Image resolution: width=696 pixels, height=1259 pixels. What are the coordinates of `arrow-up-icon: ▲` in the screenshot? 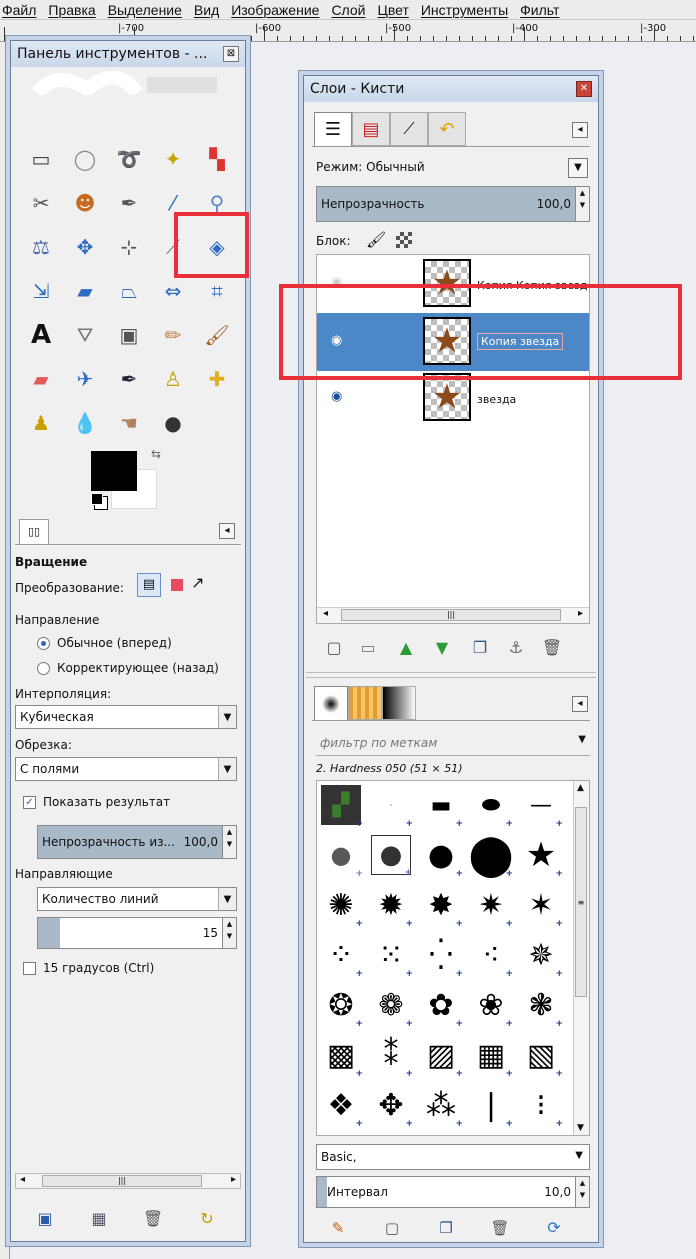 It's located at (580, 788).